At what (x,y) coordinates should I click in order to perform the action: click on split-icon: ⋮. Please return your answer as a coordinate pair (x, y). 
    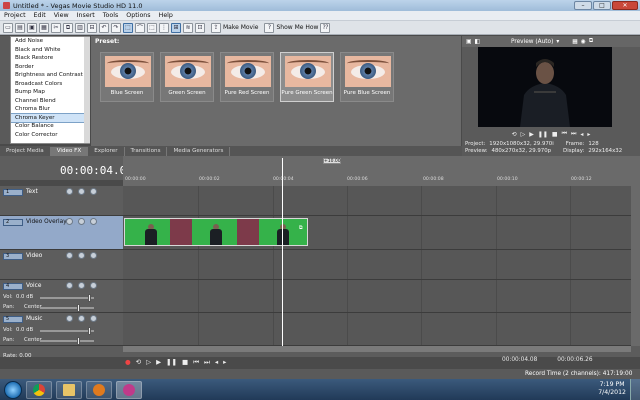
    Looking at the image, I should click on (164, 27).